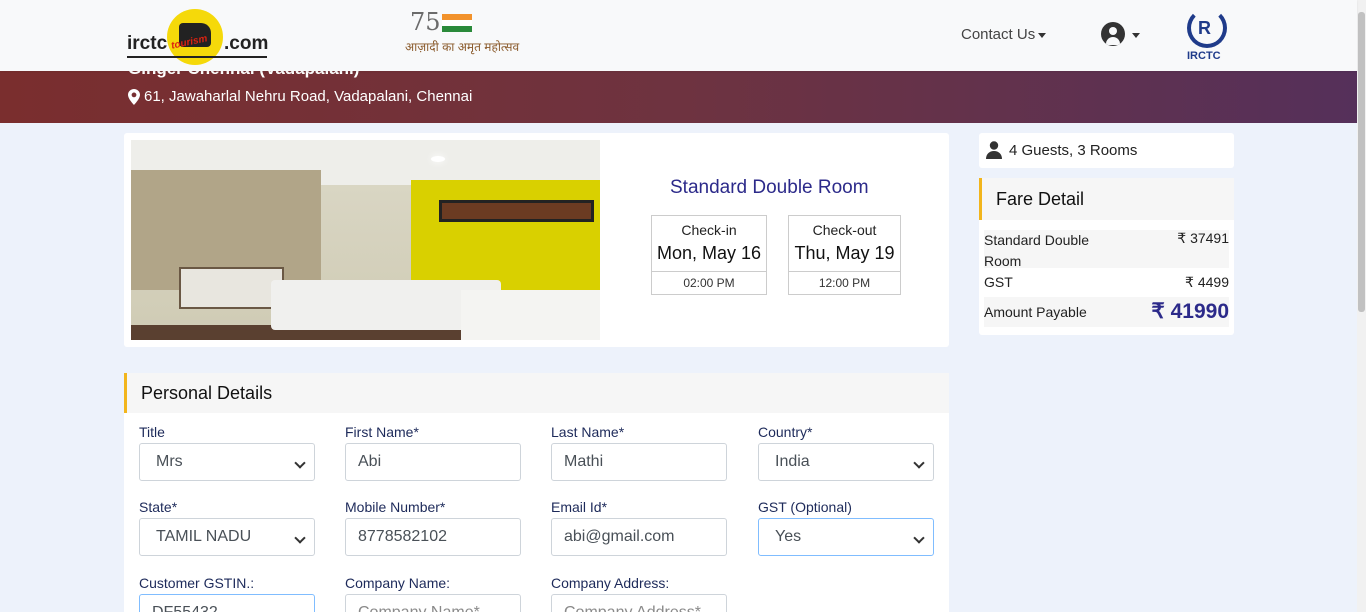 The height and width of the screenshot is (612, 1366). I want to click on guests-summary: 4 Guests, 3 Rooms, so click(1106, 150).